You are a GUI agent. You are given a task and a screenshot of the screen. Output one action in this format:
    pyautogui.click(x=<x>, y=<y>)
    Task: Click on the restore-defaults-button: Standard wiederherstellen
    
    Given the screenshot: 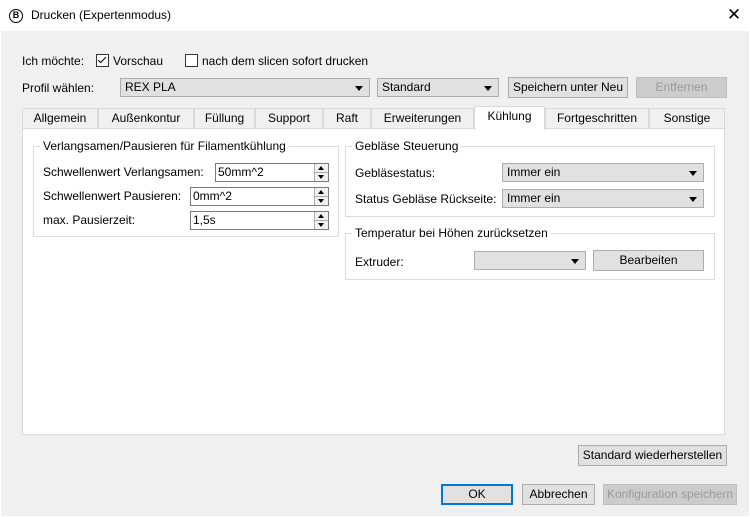 What is the action you would take?
    pyautogui.click(x=652, y=455)
    